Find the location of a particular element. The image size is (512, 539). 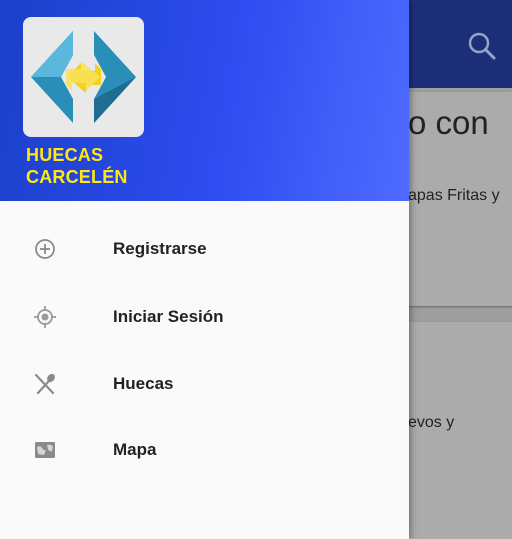

menu-item-mapa: Mapa is located at coordinates (204, 450).